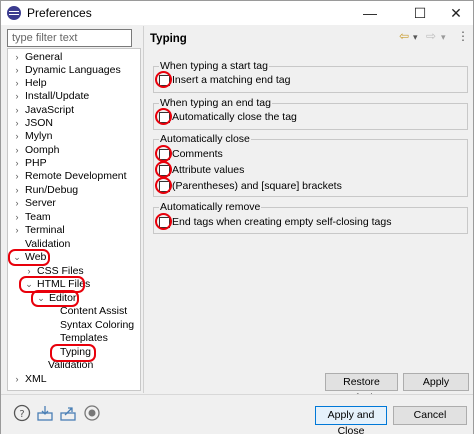 The image size is (474, 434). Describe the element at coordinates (39, 123) in the screenshot. I see `tree-item-label: JSON` at that location.